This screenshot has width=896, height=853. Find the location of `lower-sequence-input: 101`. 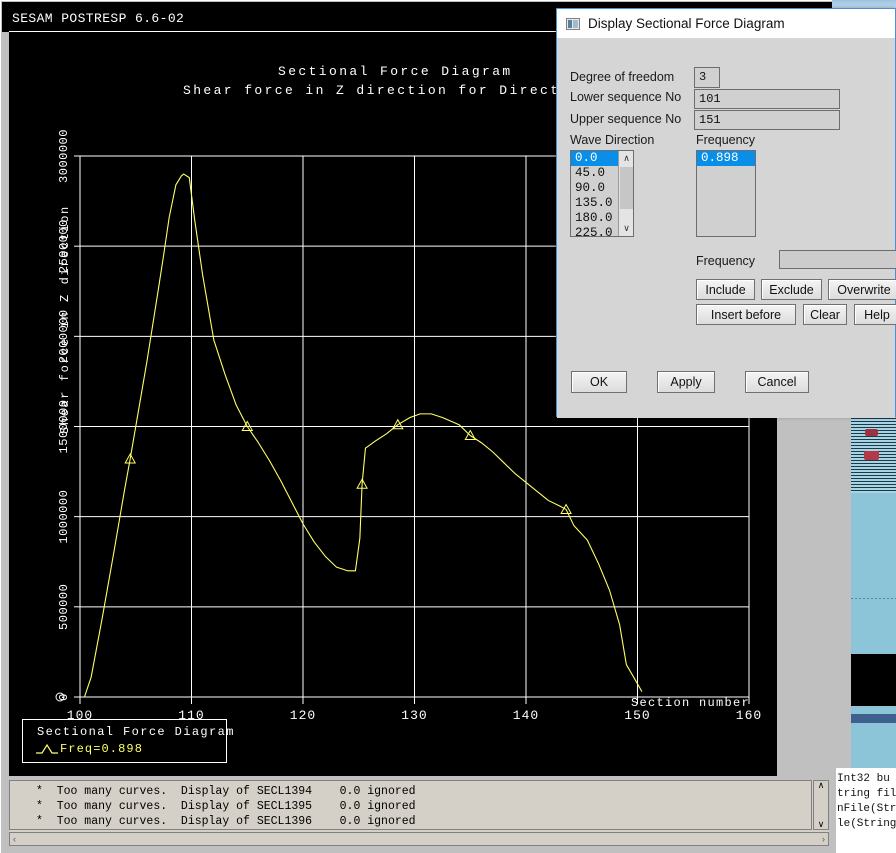

lower-sequence-input: 101 is located at coordinates (767, 99).